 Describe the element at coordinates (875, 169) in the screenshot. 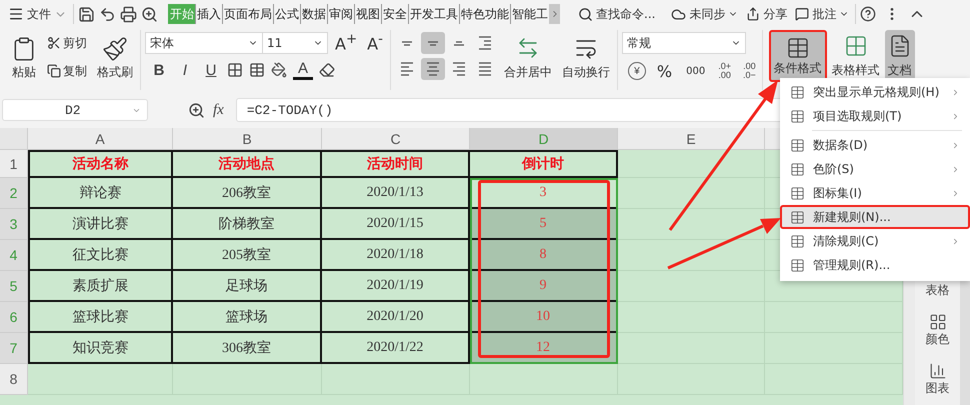

I see `menu-item: 色阶(S)` at that location.